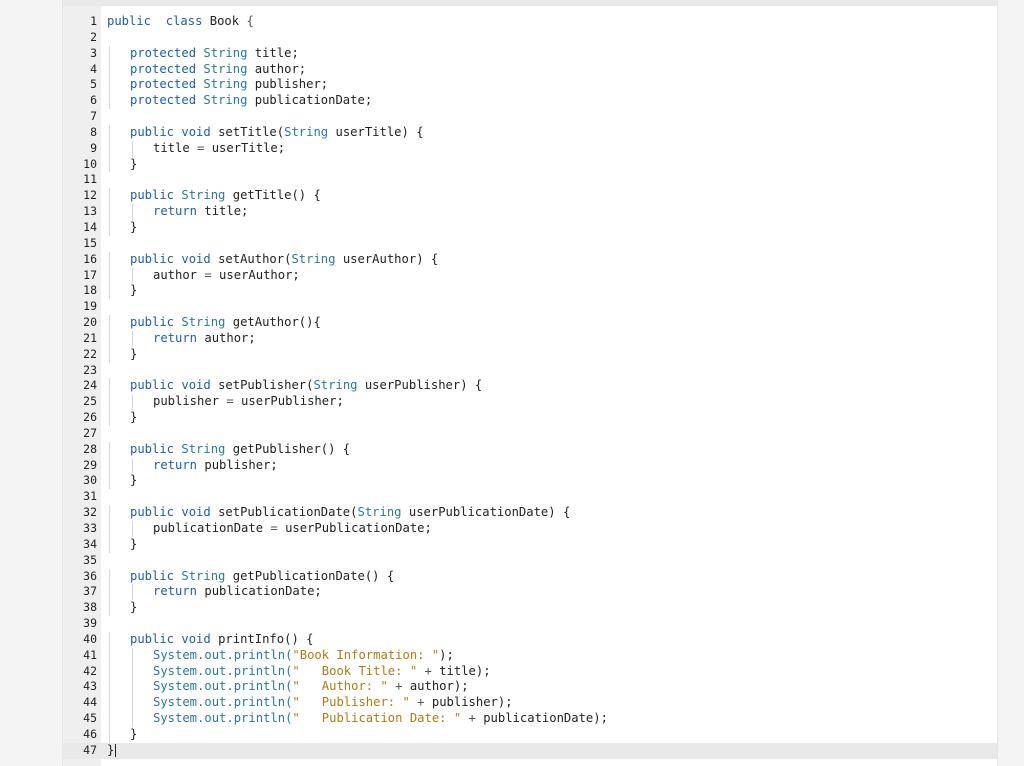  What do you see at coordinates (196, 131) in the screenshot?
I see `code-token: void` at bounding box center [196, 131].